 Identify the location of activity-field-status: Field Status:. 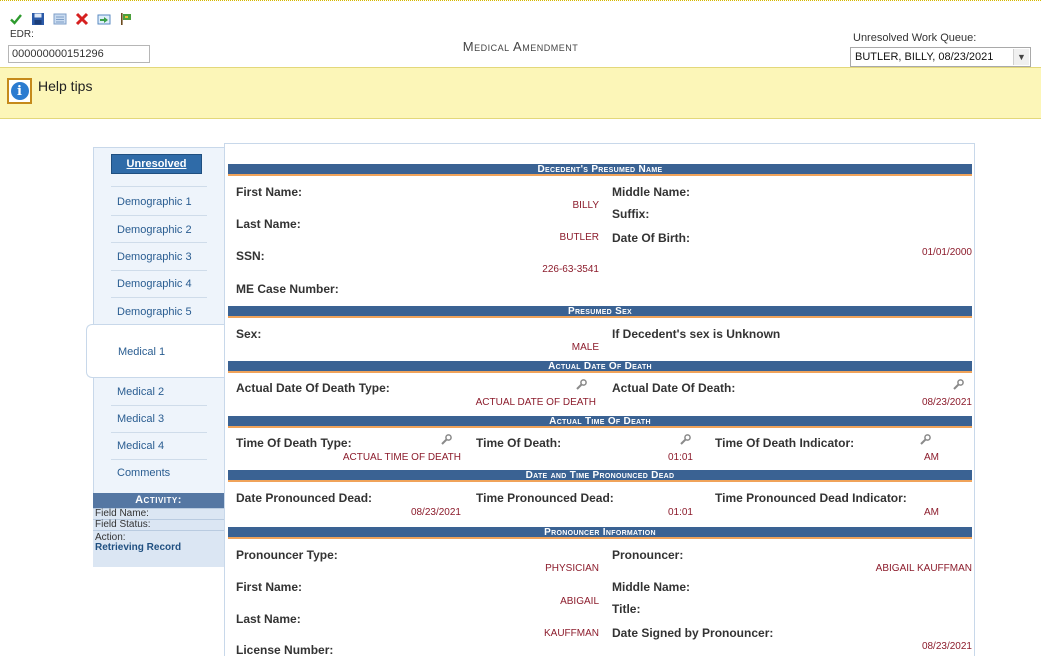
(158, 524).